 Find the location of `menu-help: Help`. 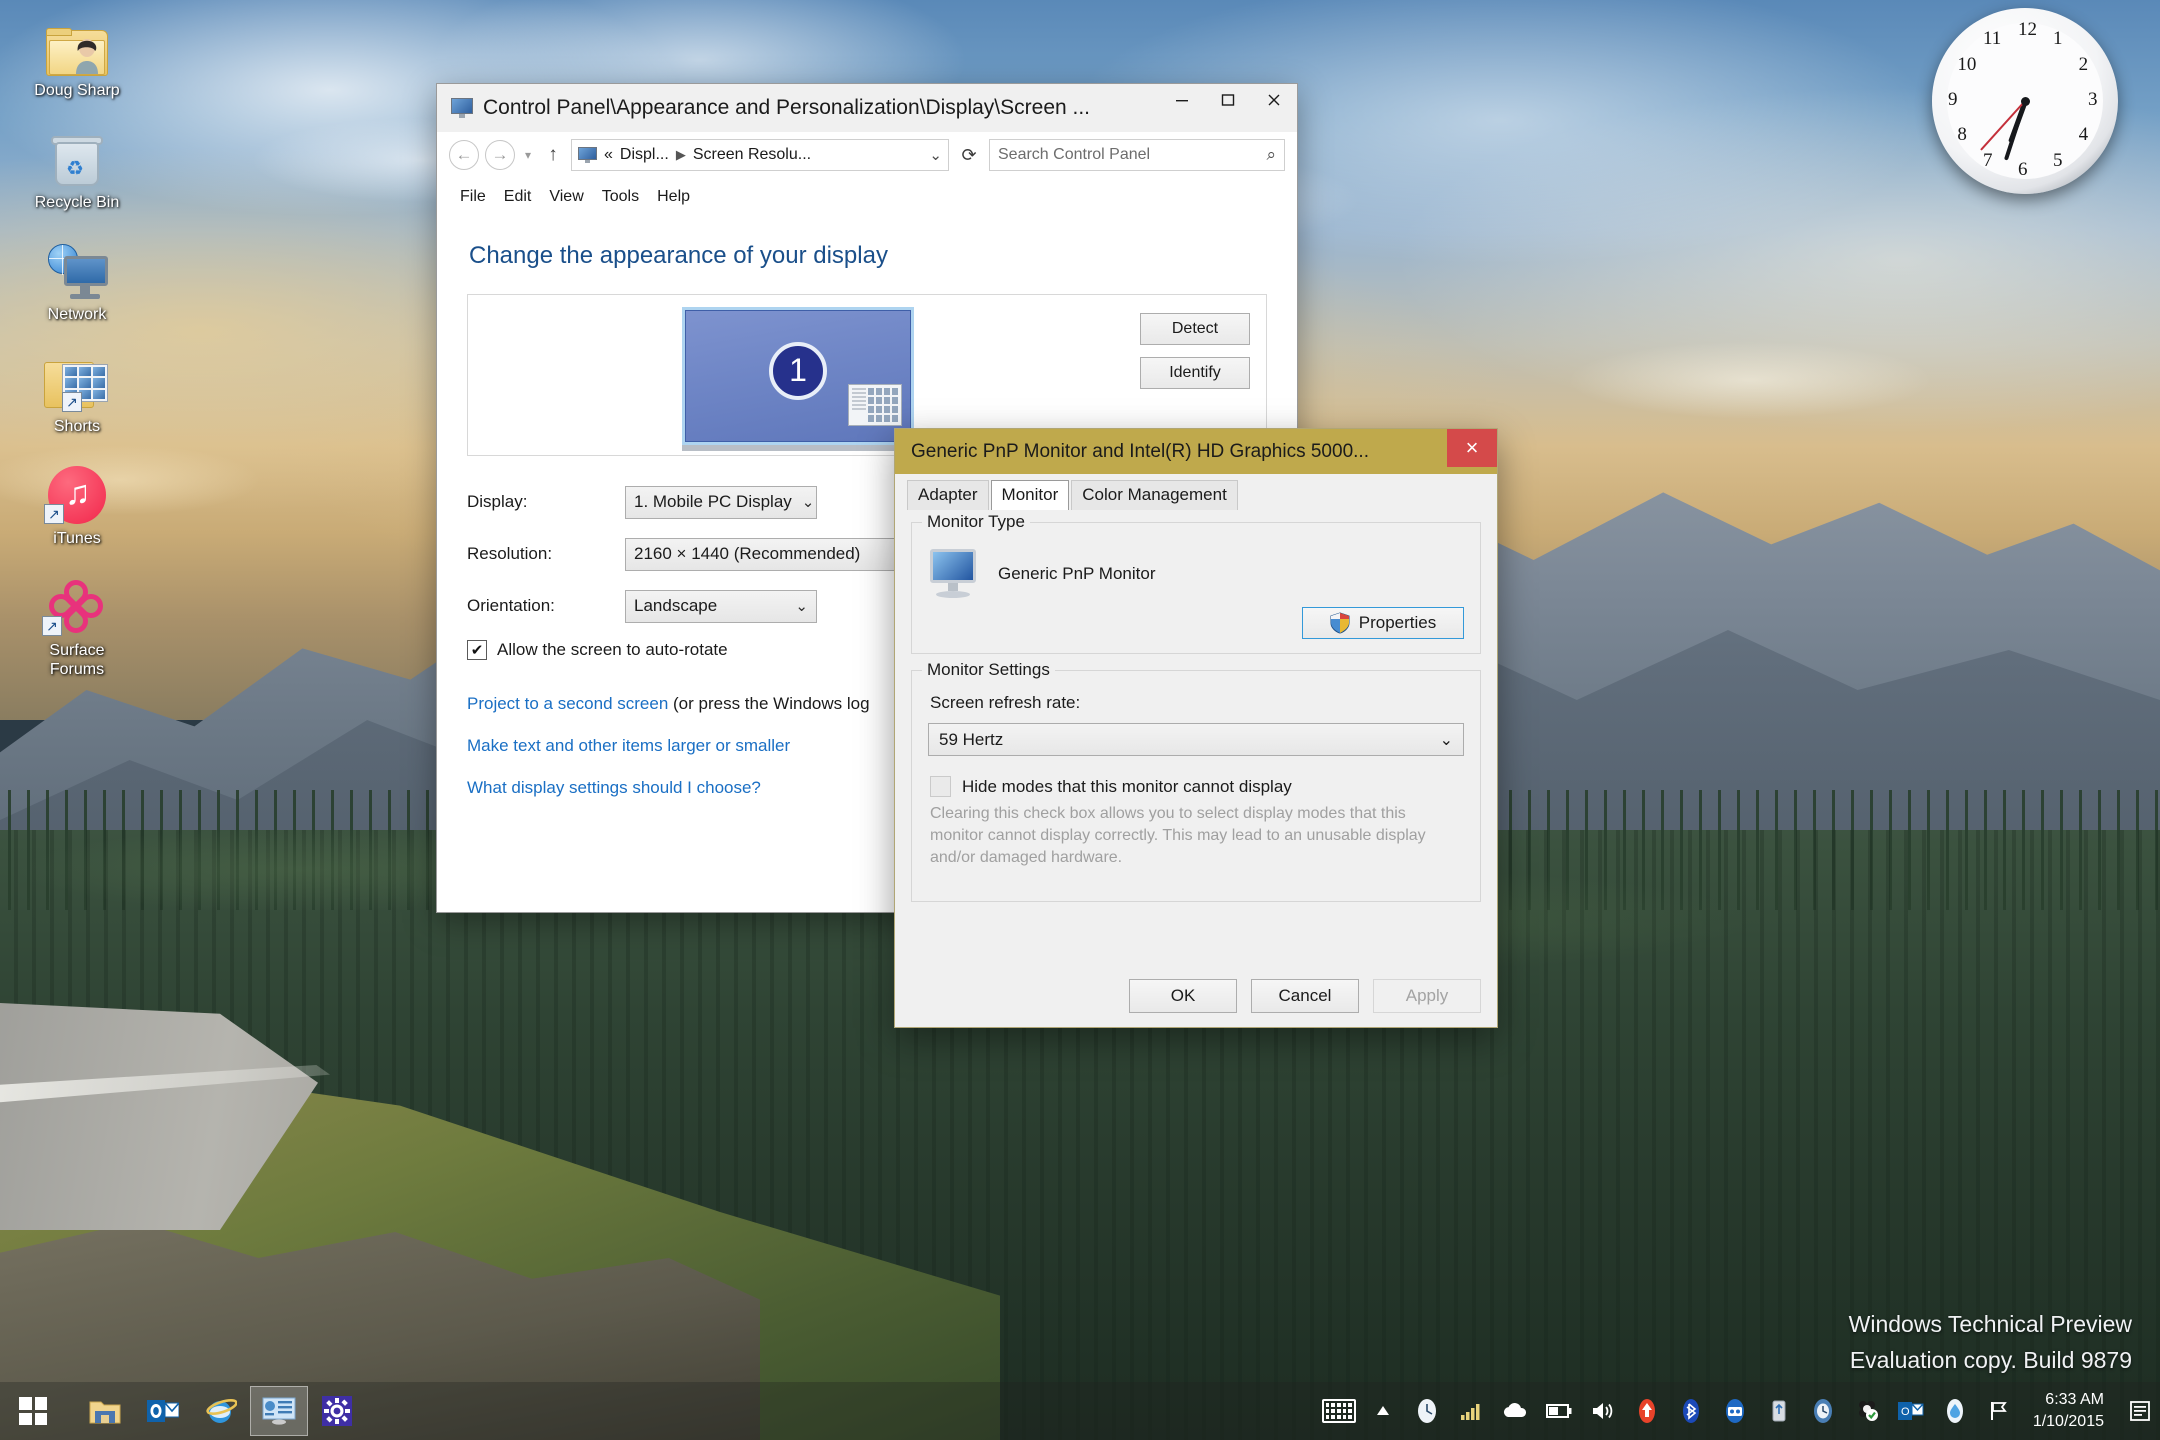

menu-help: Help is located at coordinates (673, 197).